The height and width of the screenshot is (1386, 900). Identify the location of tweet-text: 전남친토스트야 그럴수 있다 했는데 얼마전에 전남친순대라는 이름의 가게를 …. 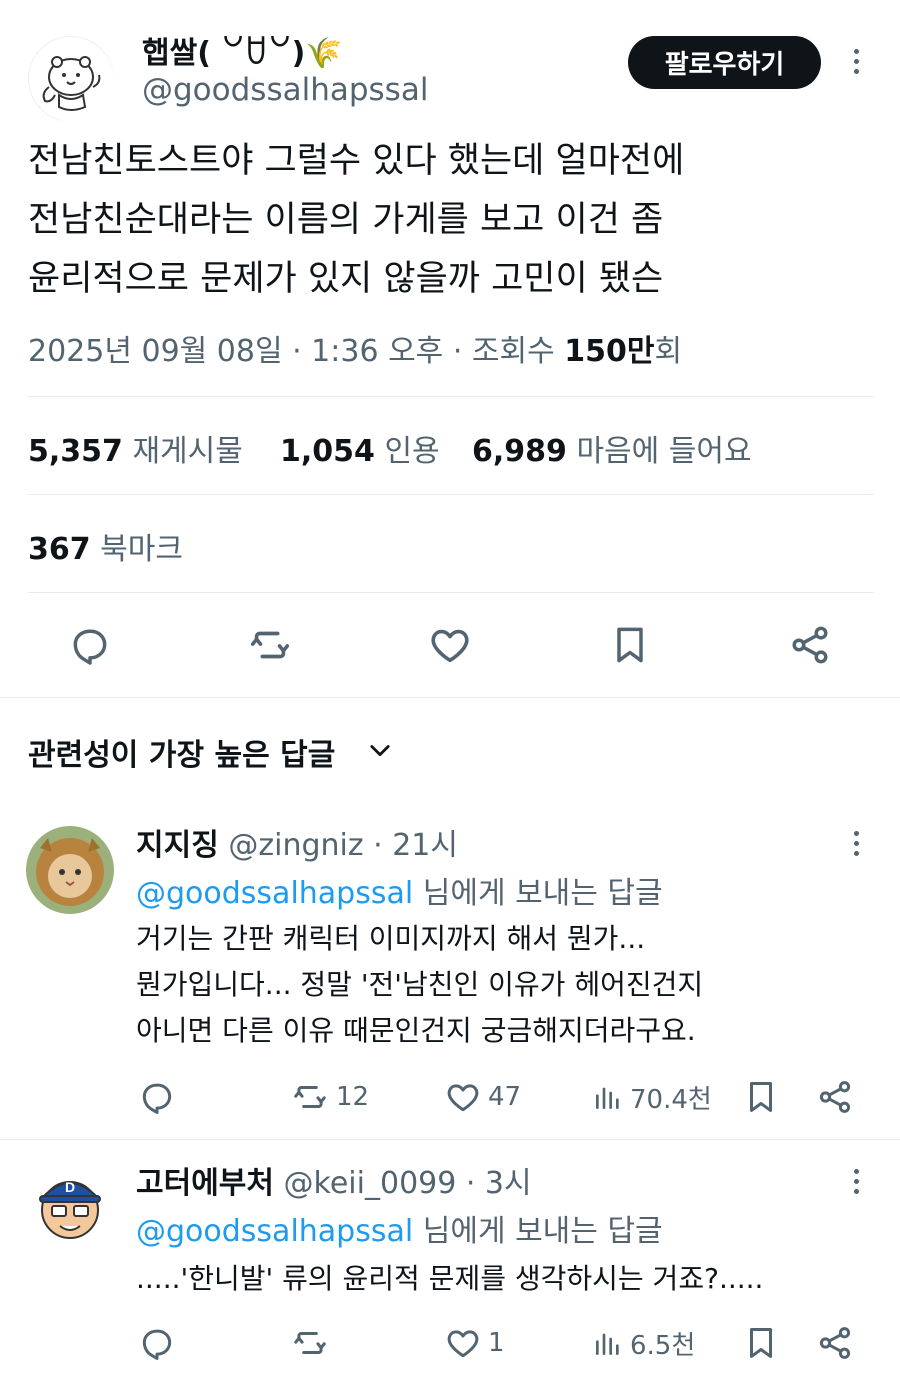
(453, 220).